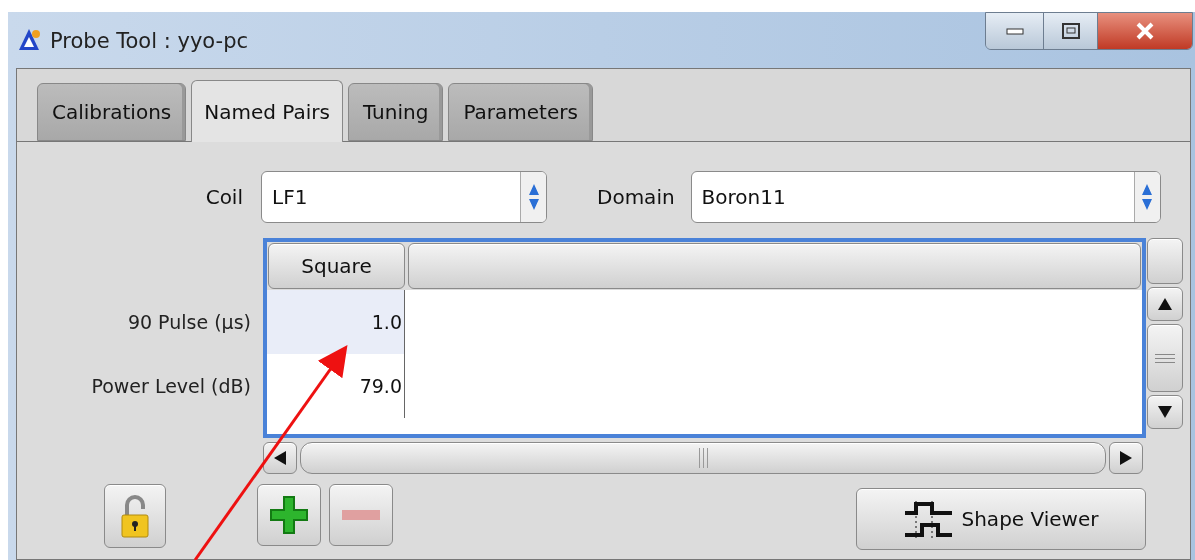 The height and width of the screenshot is (560, 1195). Describe the element at coordinates (925, 197) in the screenshot. I see `domain-select: Boron11` at that location.